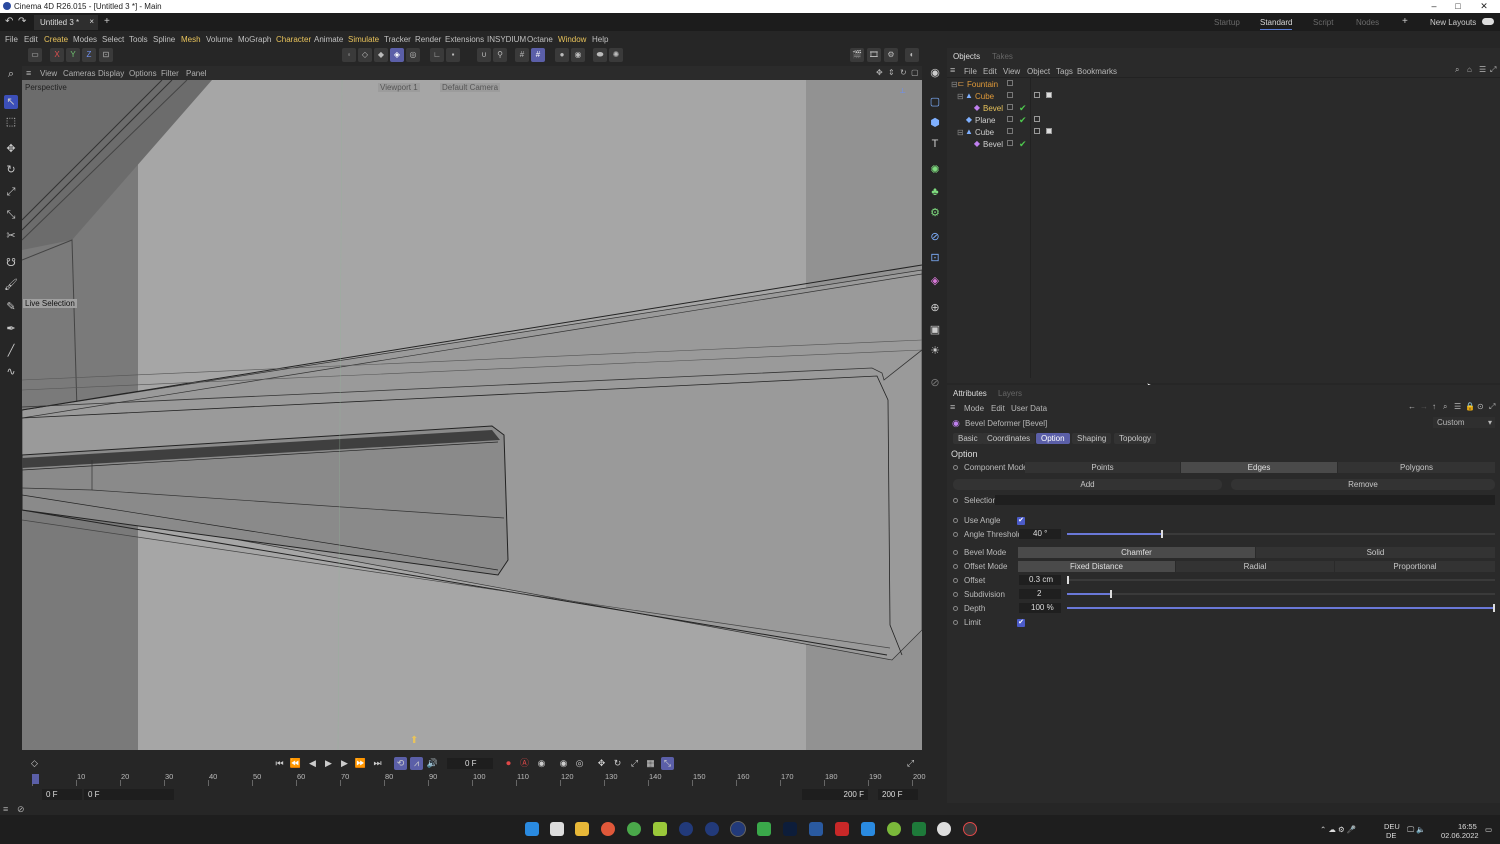 The width and height of the screenshot is (1500, 844). What do you see at coordinates (608, 829) in the screenshot?
I see `firefox-icon` at bounding box center [608, 829].